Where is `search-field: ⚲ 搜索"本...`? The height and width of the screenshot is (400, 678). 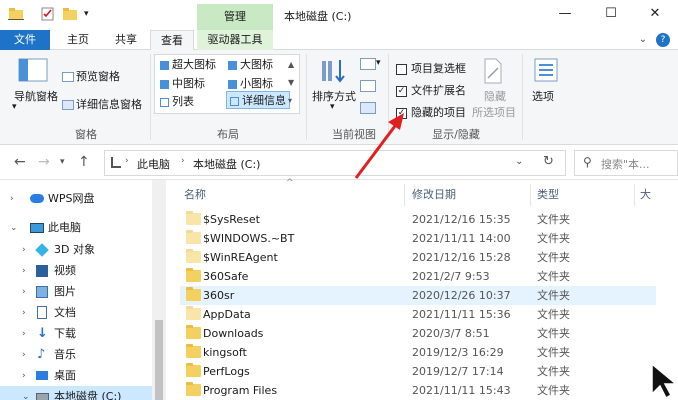
search-field: ⚲ 搜索"本... is located at coordinates (626, 163).